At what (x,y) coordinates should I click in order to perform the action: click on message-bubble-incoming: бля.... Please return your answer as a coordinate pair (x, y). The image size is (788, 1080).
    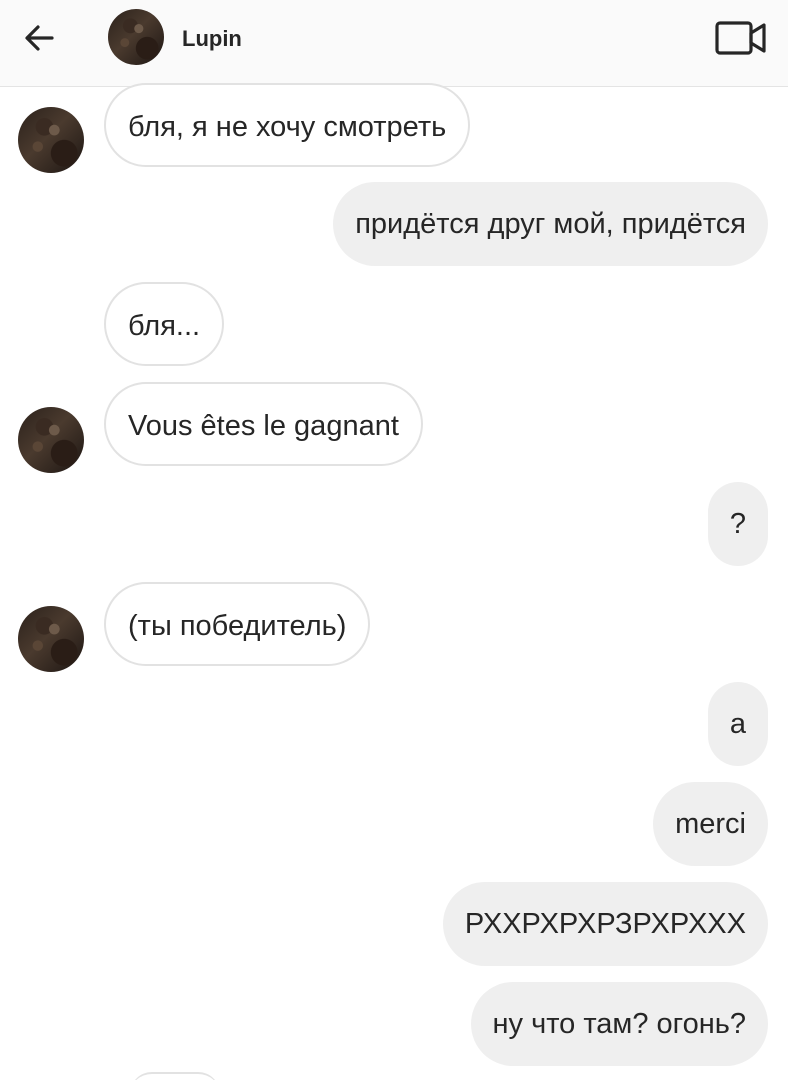
    Looking at the image, I should click on (164, 324).